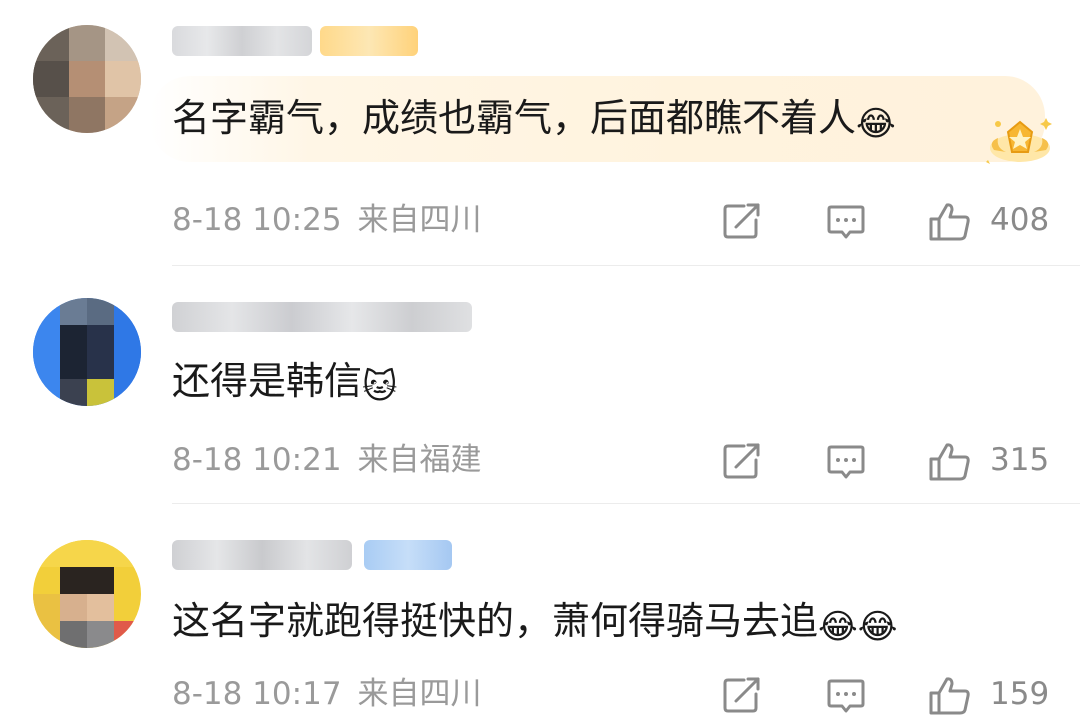  What do you see at coordinates (257, 220) in the screenshot?
I see `comment-time: 8-18 10:25` at bounding box center [257, 220].